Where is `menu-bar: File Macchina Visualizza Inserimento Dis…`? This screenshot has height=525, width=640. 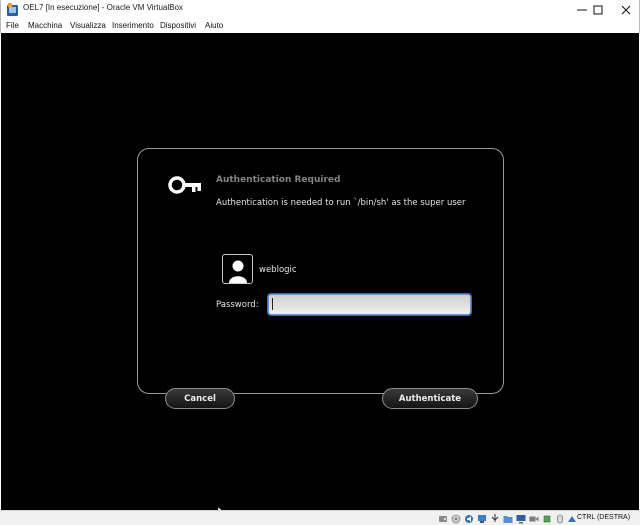
menu-bar: File Macchina Visualizza Inserimento Dis… is located at coordinates (320, 26).